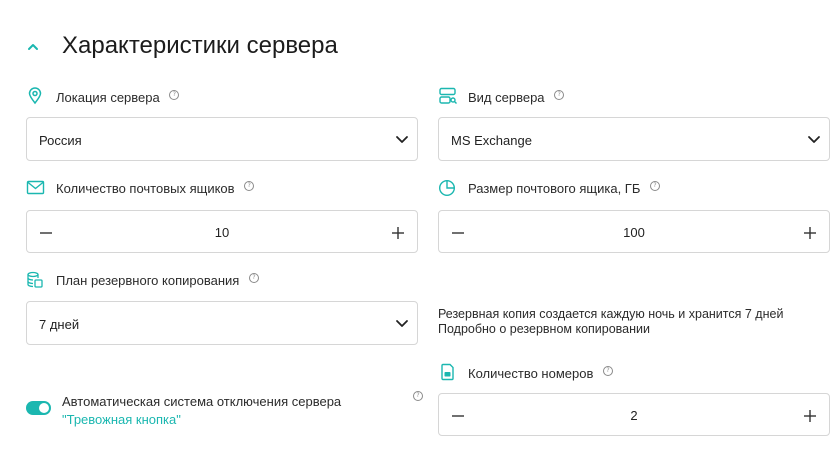 The image size is (840, 470). I want to click on location-select: Россия, so click(222, 139).